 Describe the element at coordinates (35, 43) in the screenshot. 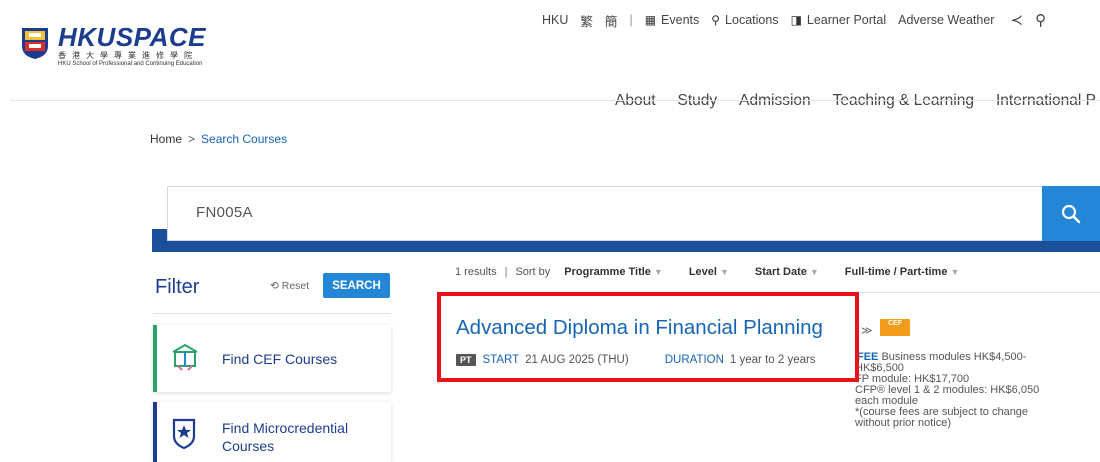

I see `crest-icon` at that location.